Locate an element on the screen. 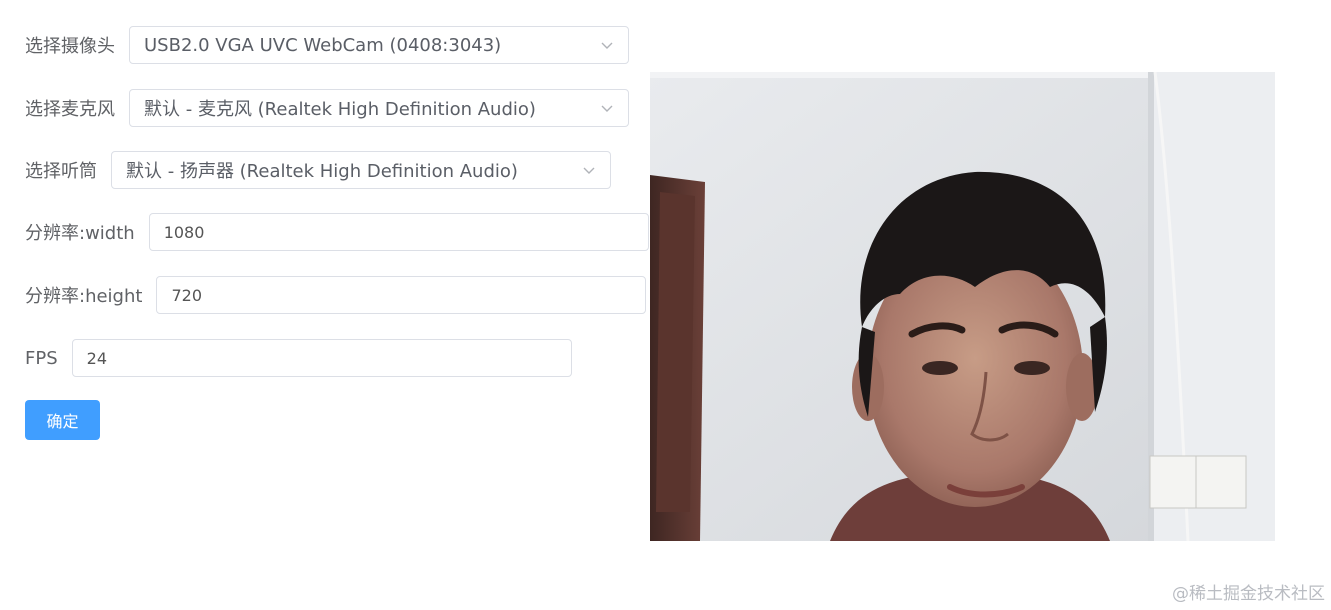 The width and height of the screenshot is (1331, 610). speaker-label: 选择听筒 is located at coordinates (61, 171).